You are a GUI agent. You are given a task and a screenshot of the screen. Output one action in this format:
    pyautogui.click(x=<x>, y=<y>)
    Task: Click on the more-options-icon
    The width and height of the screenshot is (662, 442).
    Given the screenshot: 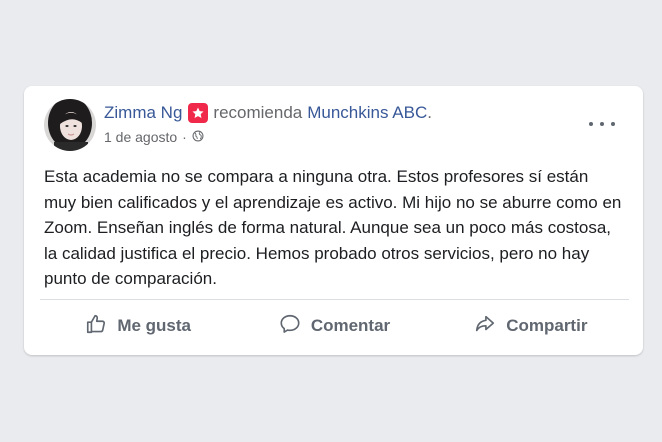 What is the action you would take?
    pyautogui.click(x=602, y=124)
    